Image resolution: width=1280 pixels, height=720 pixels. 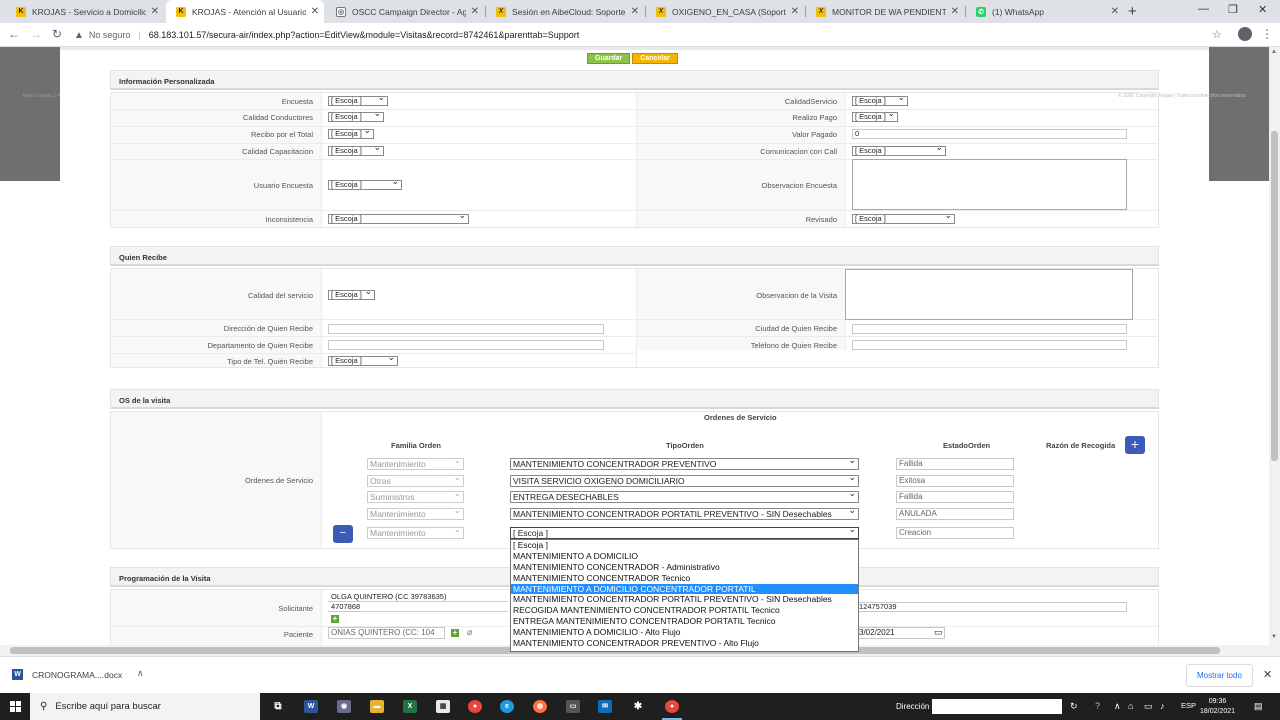 I want to click on back-icon: ←, so click(x=14, y=34).